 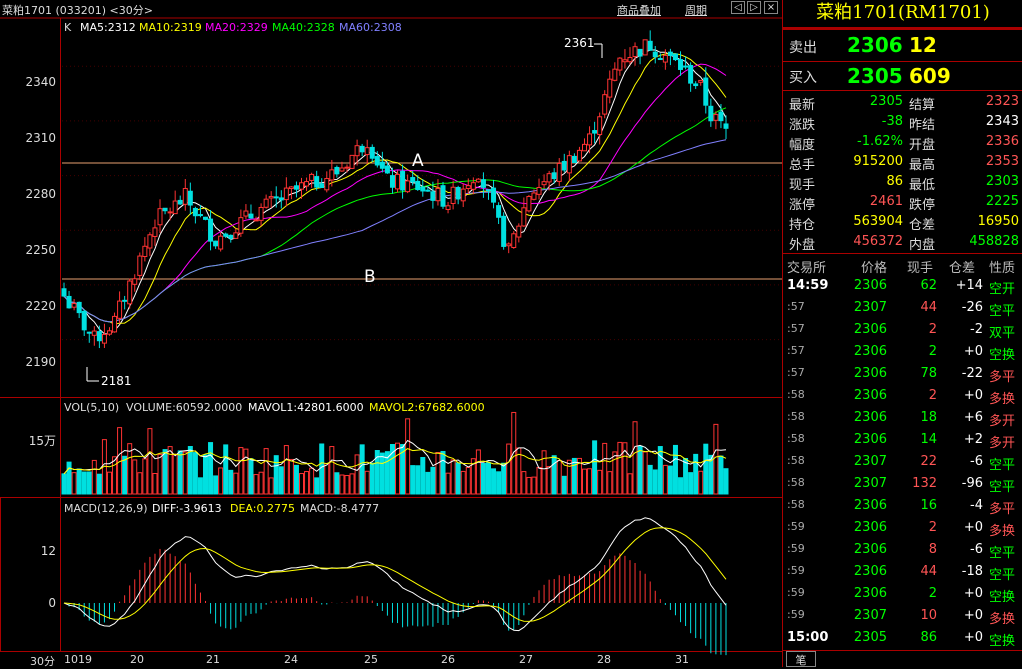 What do you see at coordinates (796, 306) in the screenshot?
I see `trade-cell: :57` at bounding box center [796, 306].